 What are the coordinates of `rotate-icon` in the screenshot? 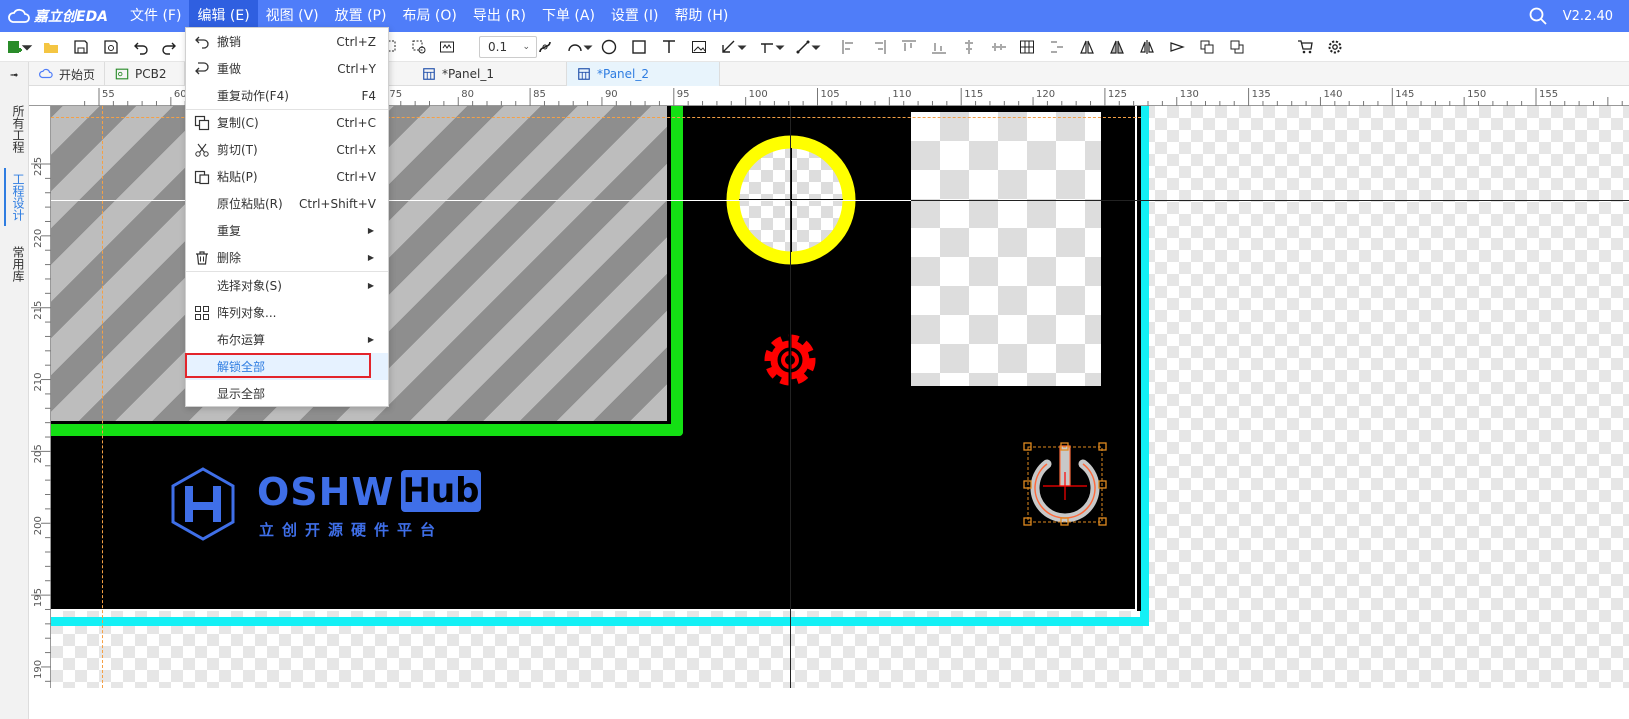 It's located at (1177, 47).